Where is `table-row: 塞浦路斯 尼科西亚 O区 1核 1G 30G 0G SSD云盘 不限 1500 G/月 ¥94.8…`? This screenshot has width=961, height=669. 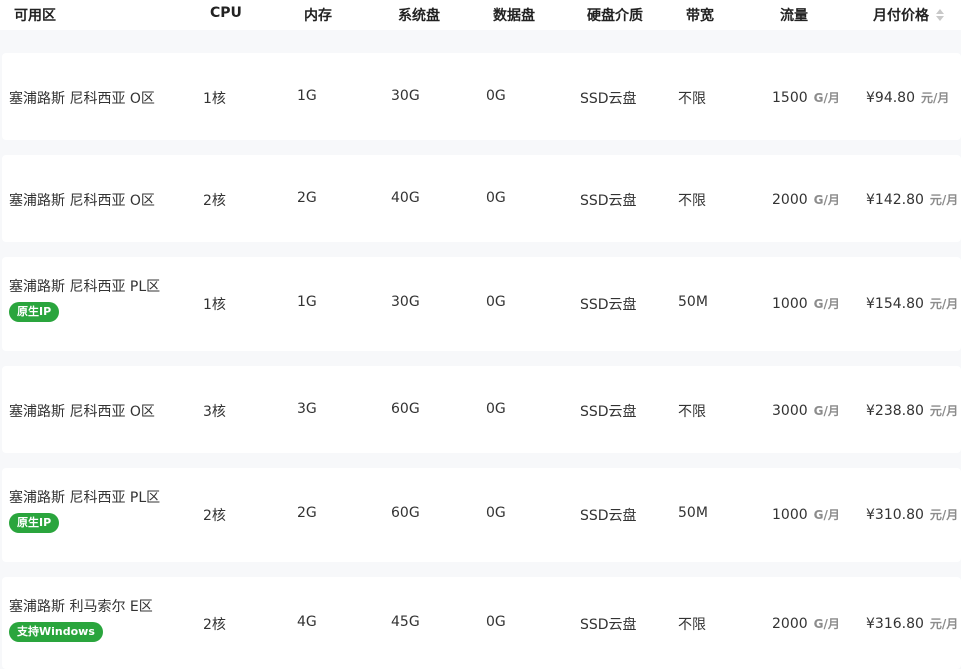 table-row: 塞浦路斯 尼科西亚 O区 1核 1G 30G 0G SSD云盘 不限 1500 G/月 ¥94.8… is located at coordinates (481, 96).